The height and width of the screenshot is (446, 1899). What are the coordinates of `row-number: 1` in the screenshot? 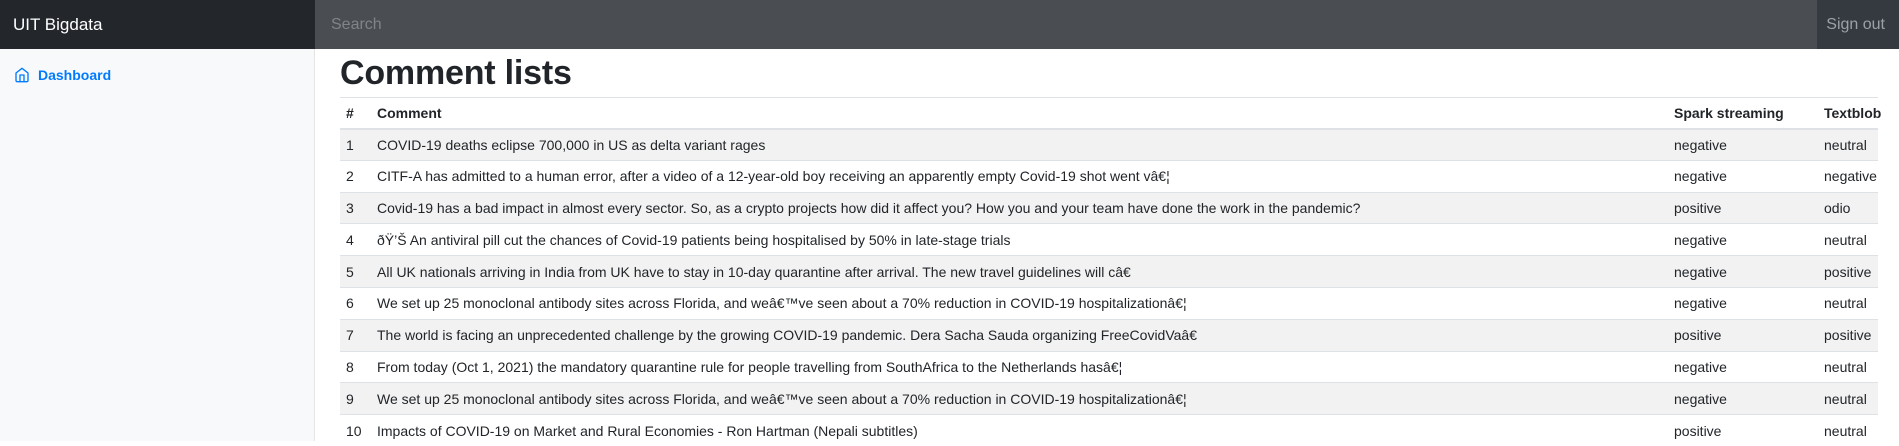 It's located at (355, 145).